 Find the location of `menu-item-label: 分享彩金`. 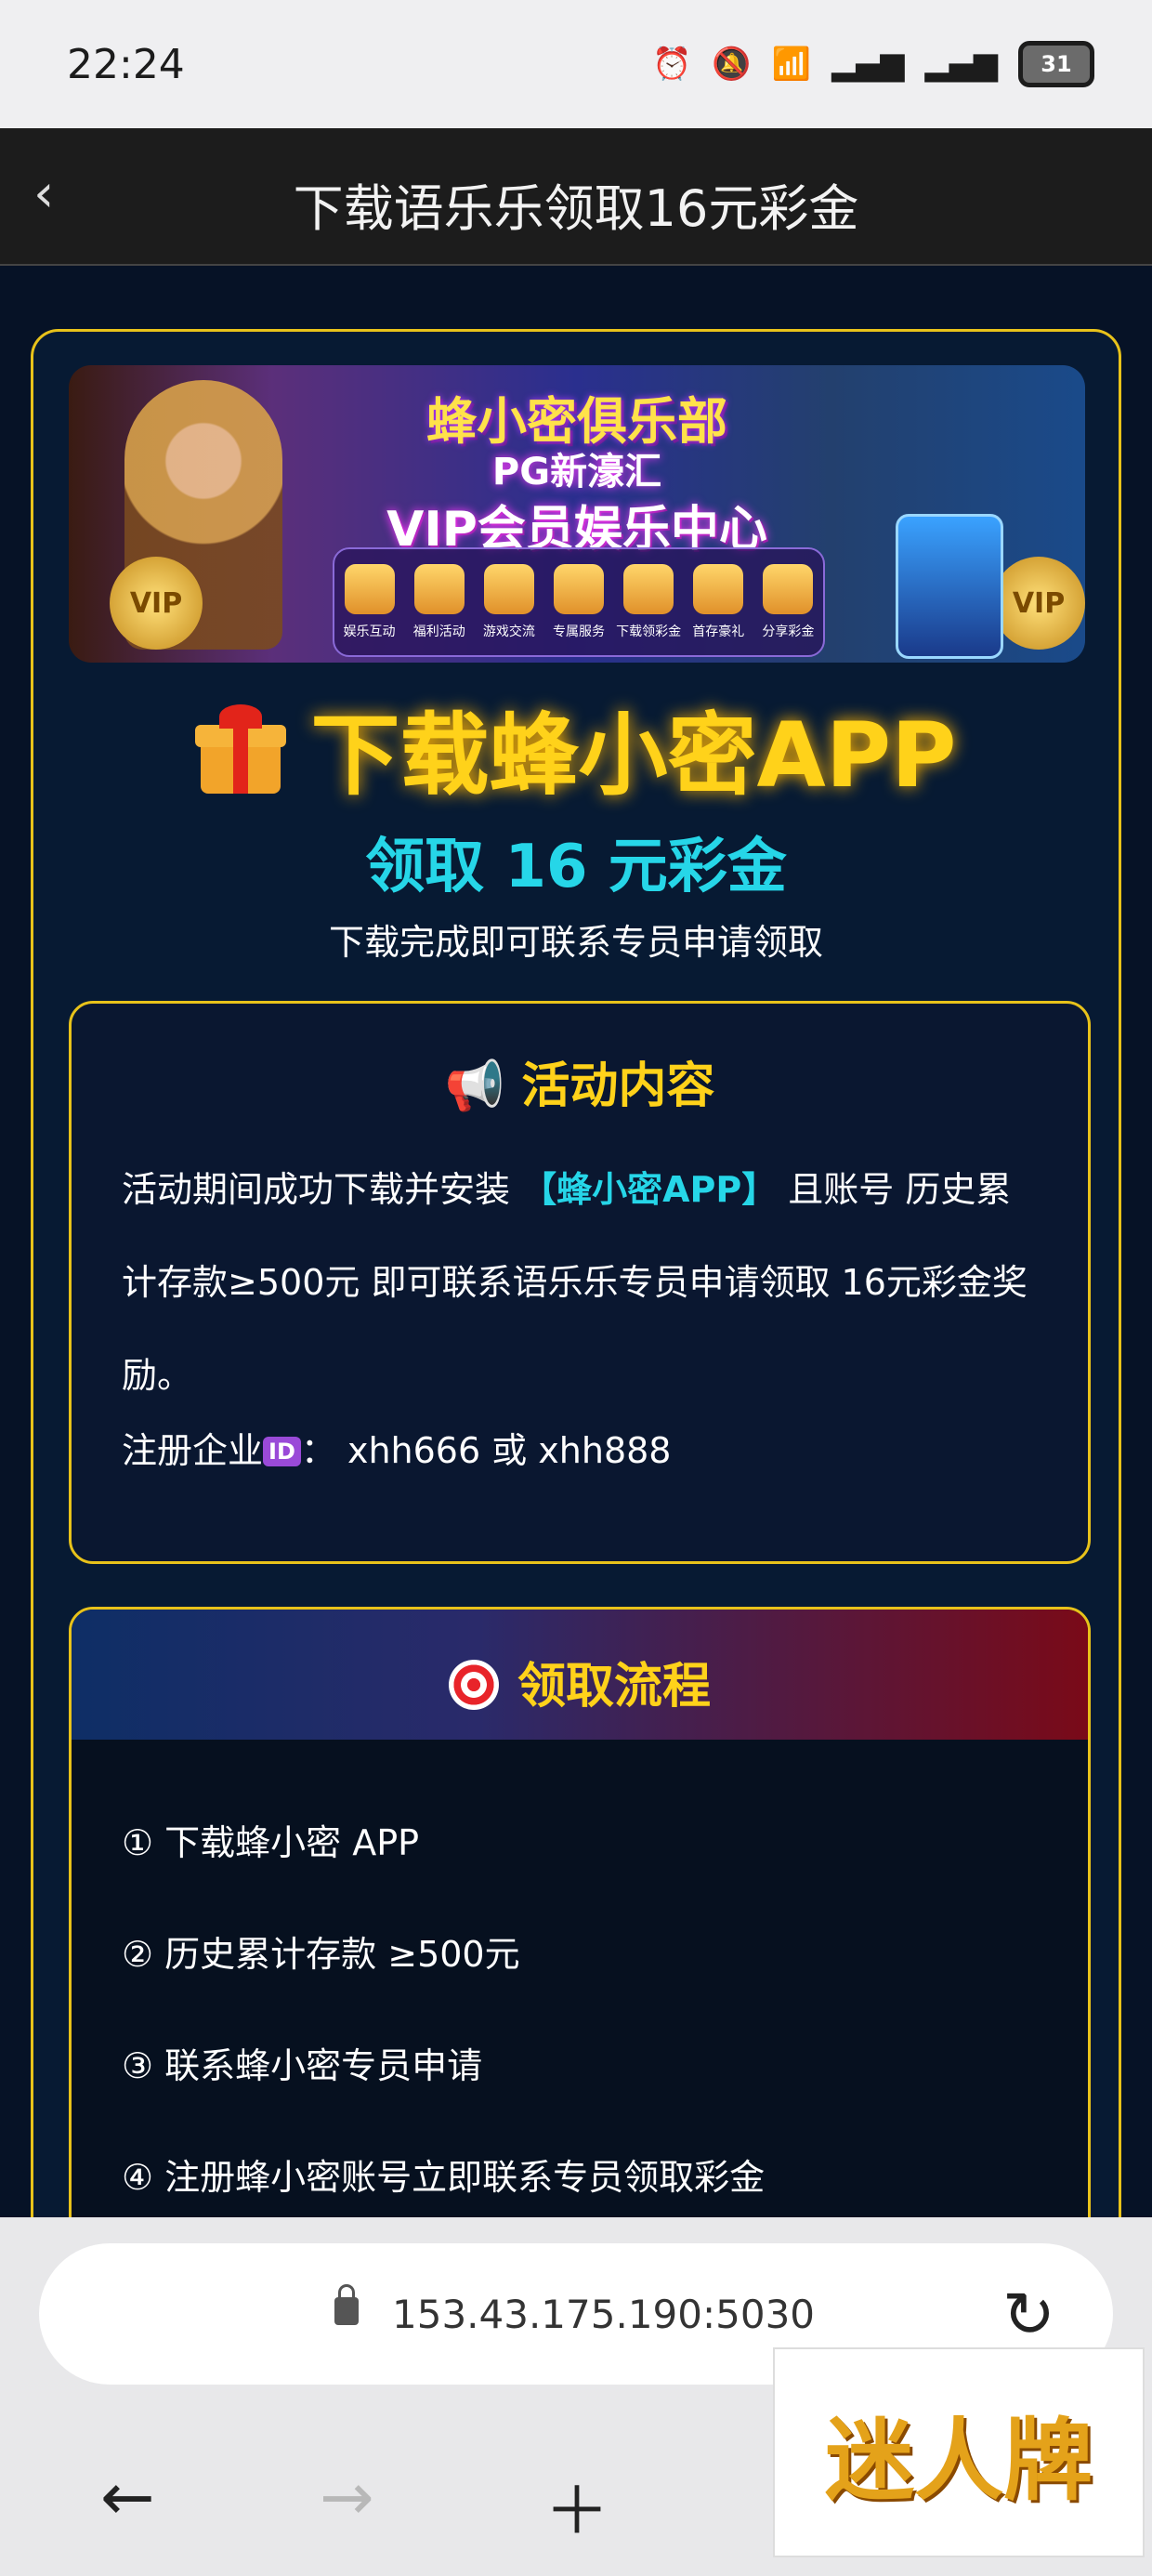

menu-item-label: 分享彩金 is located at coordinates (788, 631).